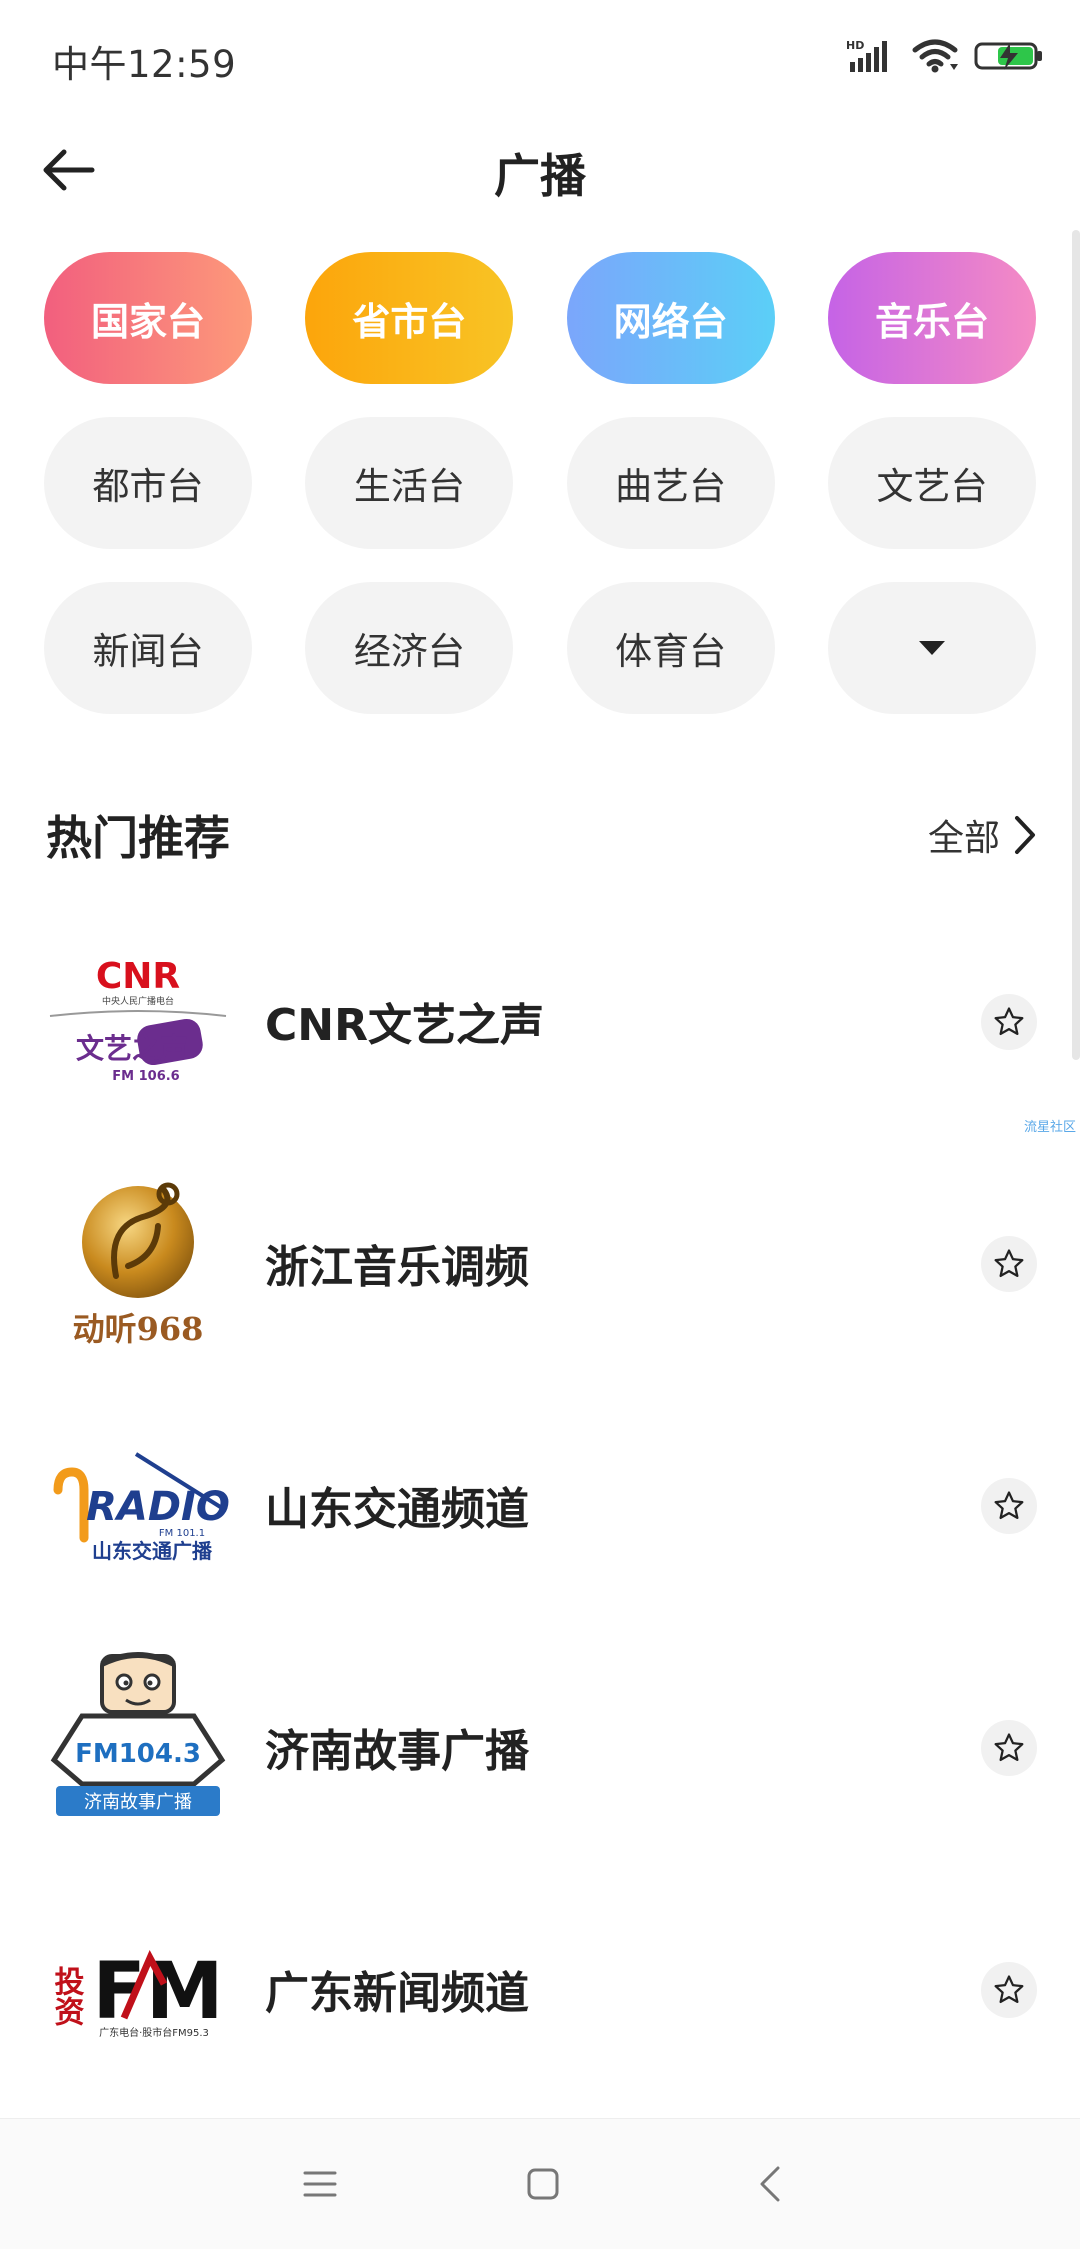  I want to click on svg-text: FM104.3, so click(138, 1754).